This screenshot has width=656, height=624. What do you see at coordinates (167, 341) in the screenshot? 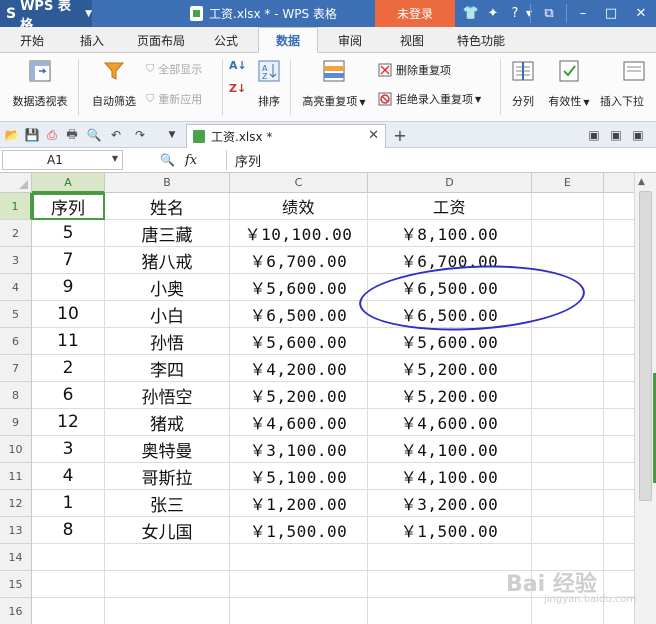
I see `cell-b6: 孙悟` at bounding box center [167, 341].